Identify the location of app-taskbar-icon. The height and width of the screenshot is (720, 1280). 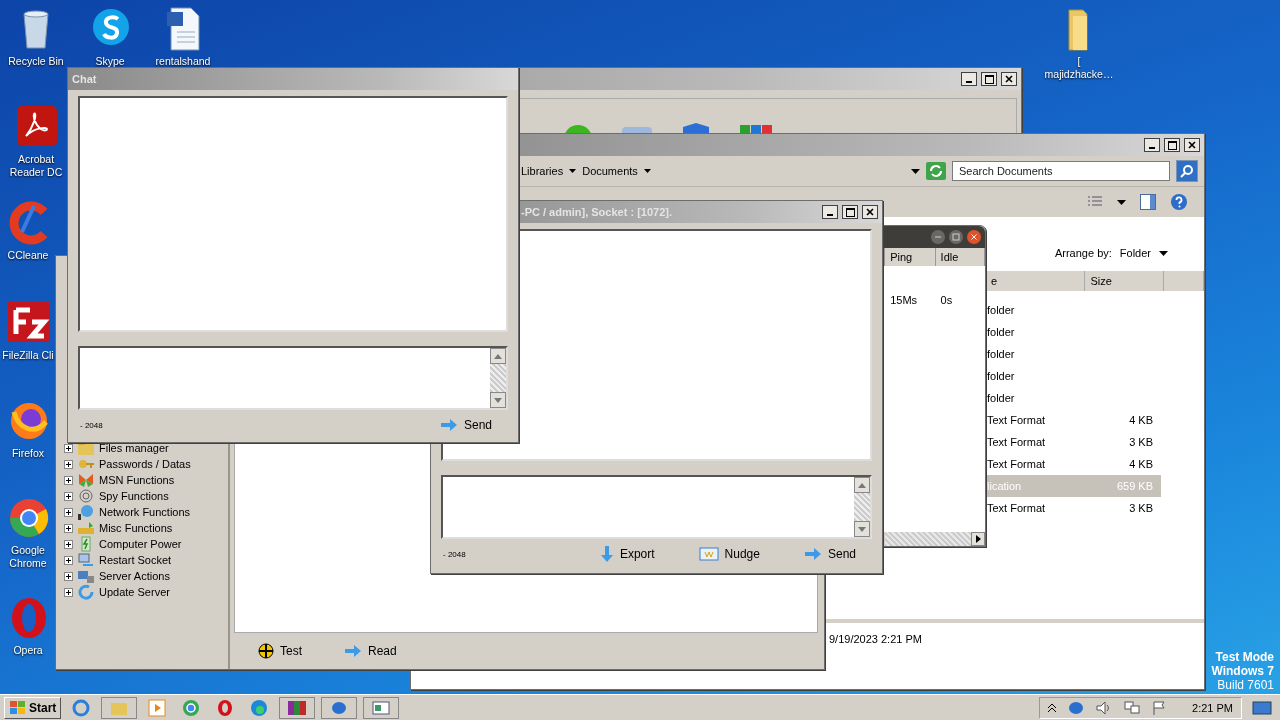
(339, 707).